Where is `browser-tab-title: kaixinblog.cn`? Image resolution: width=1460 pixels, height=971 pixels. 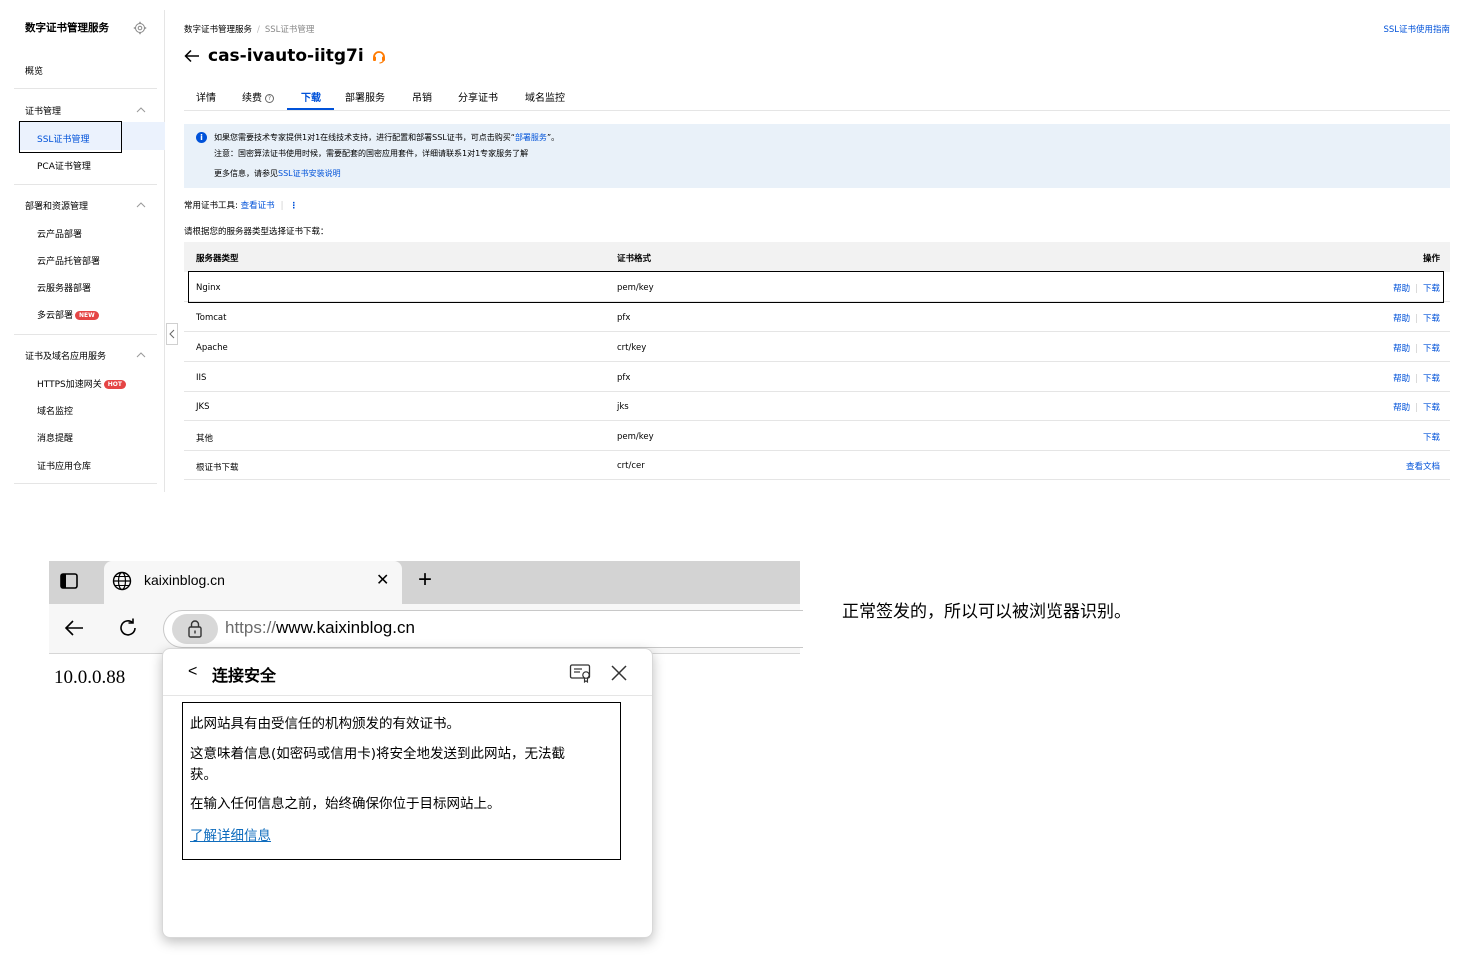
browser-tab-title: kaixinblog.cn is located at coordinates (184, 580).